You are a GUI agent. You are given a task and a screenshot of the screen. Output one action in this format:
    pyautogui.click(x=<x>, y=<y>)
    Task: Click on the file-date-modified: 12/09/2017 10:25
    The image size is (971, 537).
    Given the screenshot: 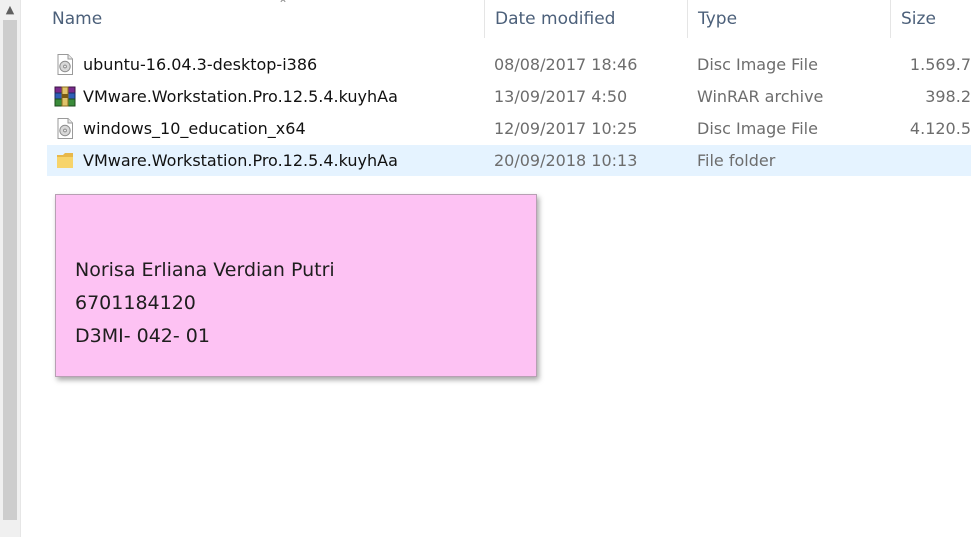 What is the action you would take?
    pyautogui.click(x=566, y=128)
    